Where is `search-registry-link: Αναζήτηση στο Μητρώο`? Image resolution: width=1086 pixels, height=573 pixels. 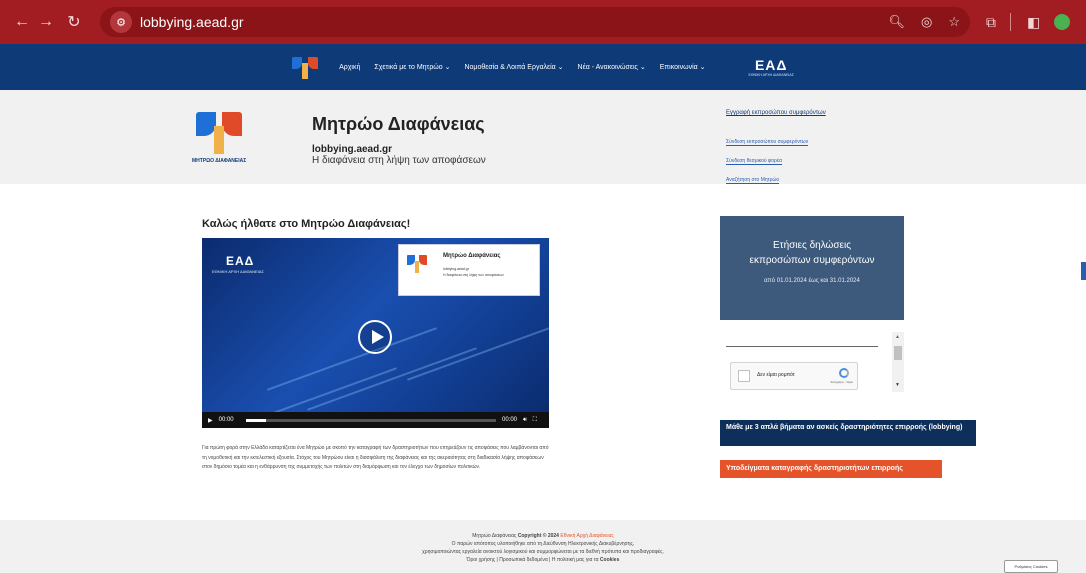 search-registry-link: Αναζήτηση στο Μητρώο is located at coordinates (753, 180).